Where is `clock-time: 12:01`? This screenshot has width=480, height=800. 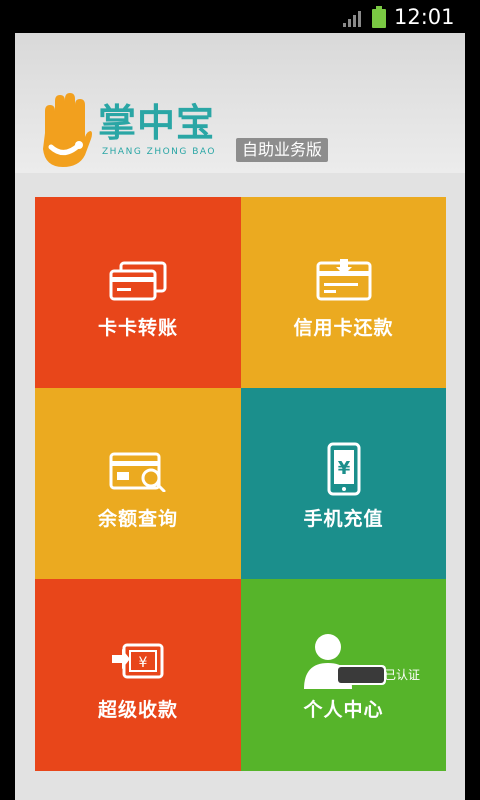
clock-time: 12:01 is located at coordinates (424, 17).